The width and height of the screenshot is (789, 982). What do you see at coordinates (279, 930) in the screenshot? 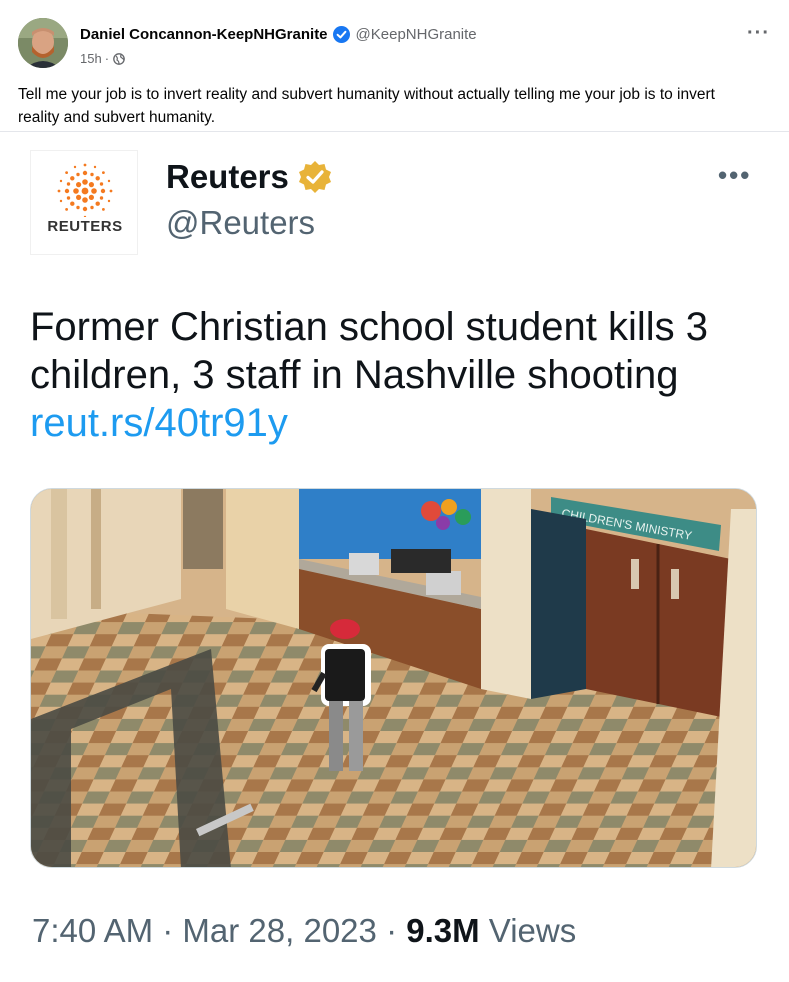
I see `tweet-date: Mar 28, 2023` at bounding box center [279, 930].